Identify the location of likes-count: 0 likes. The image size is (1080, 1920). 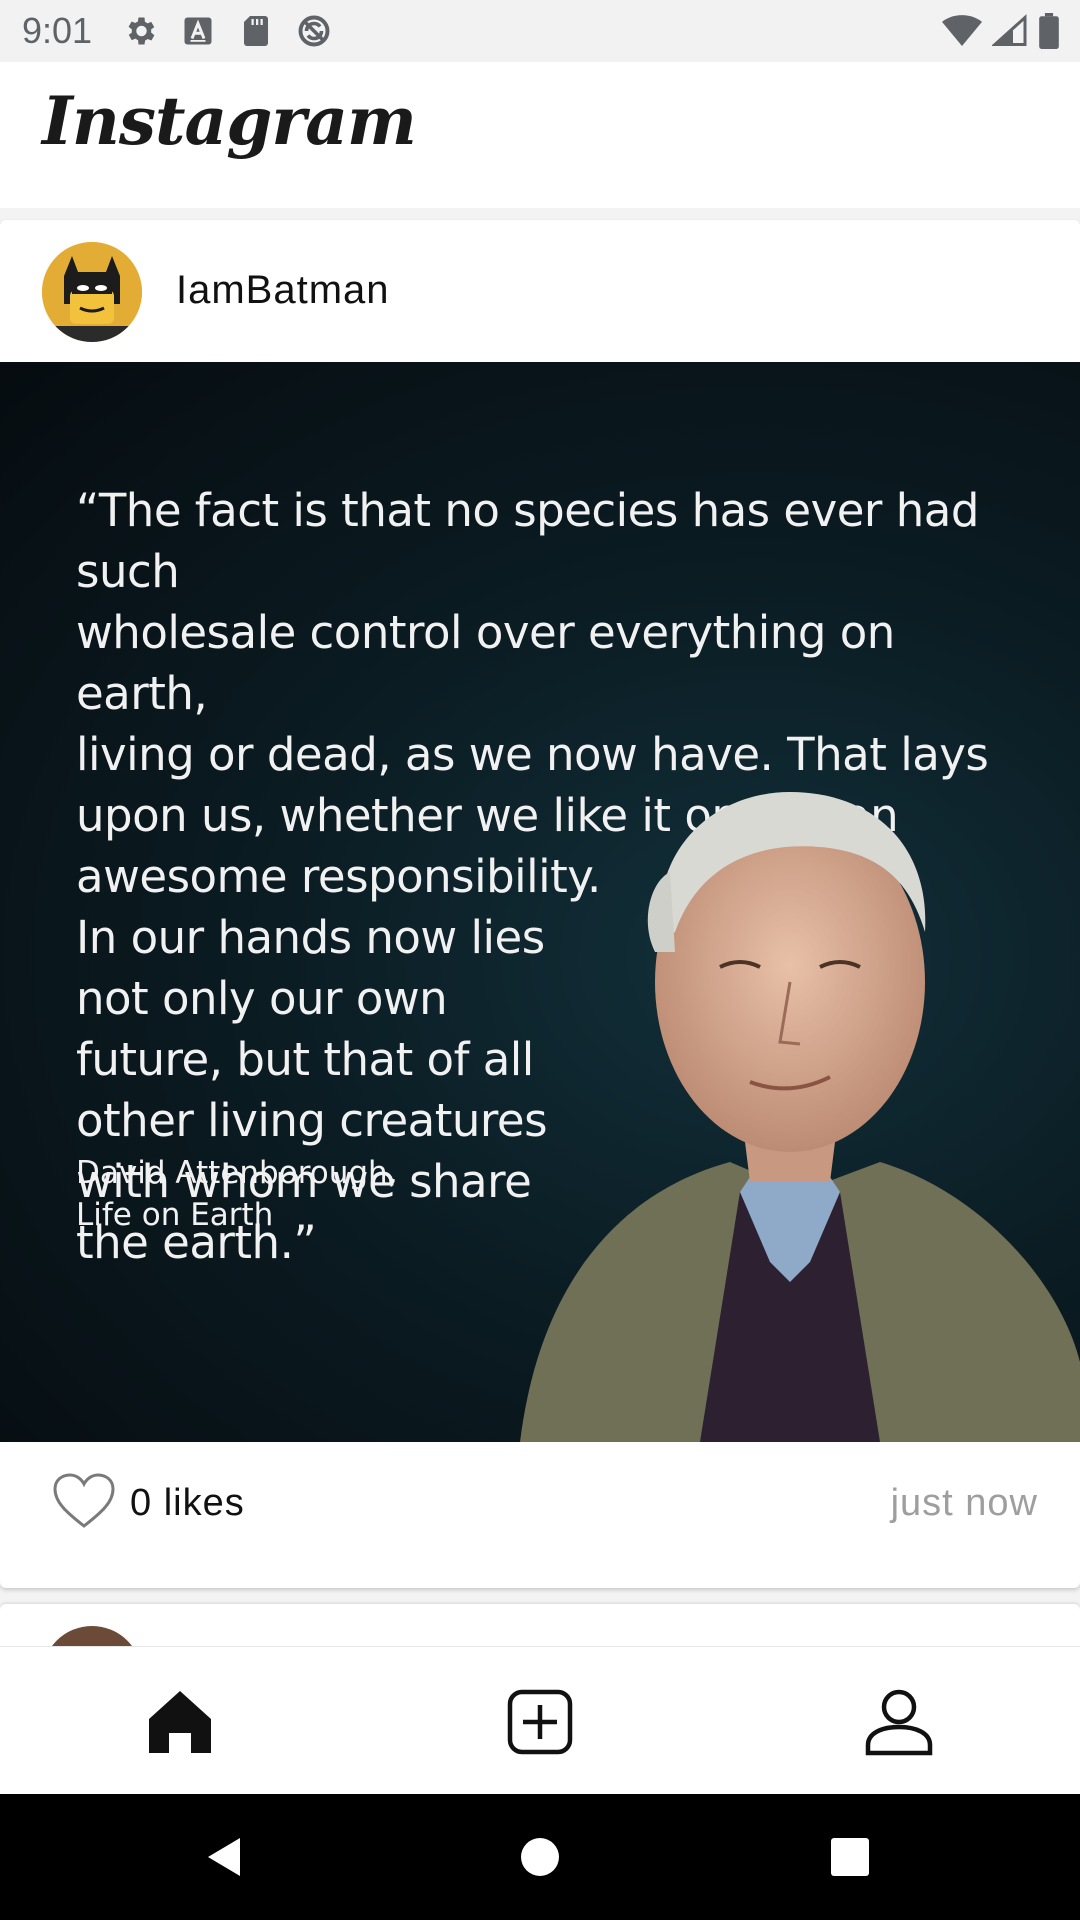
(187, 1503).